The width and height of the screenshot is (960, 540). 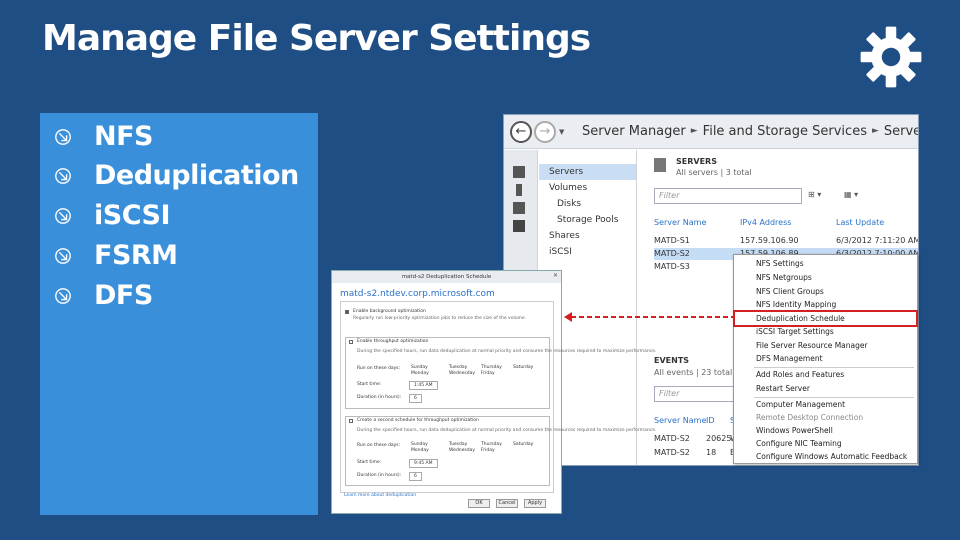 I want to click on menu-item-dfs-management: DFS Management, so click(x=789, y=358).